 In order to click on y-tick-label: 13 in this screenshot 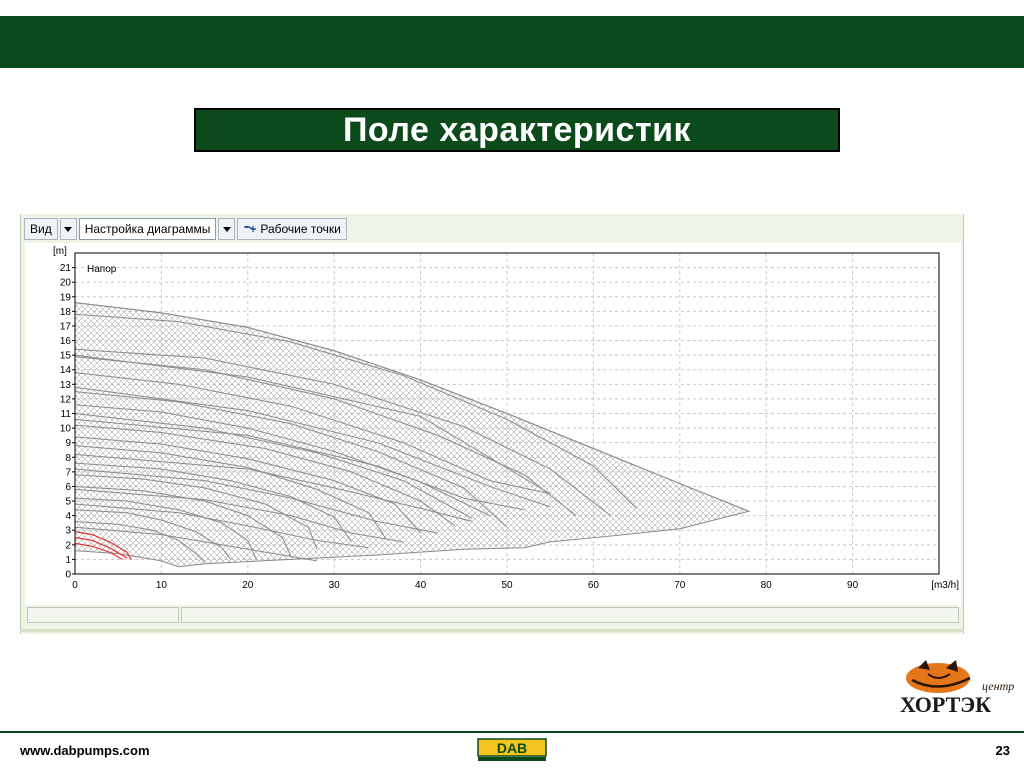, I will do `click(66, 385)`.